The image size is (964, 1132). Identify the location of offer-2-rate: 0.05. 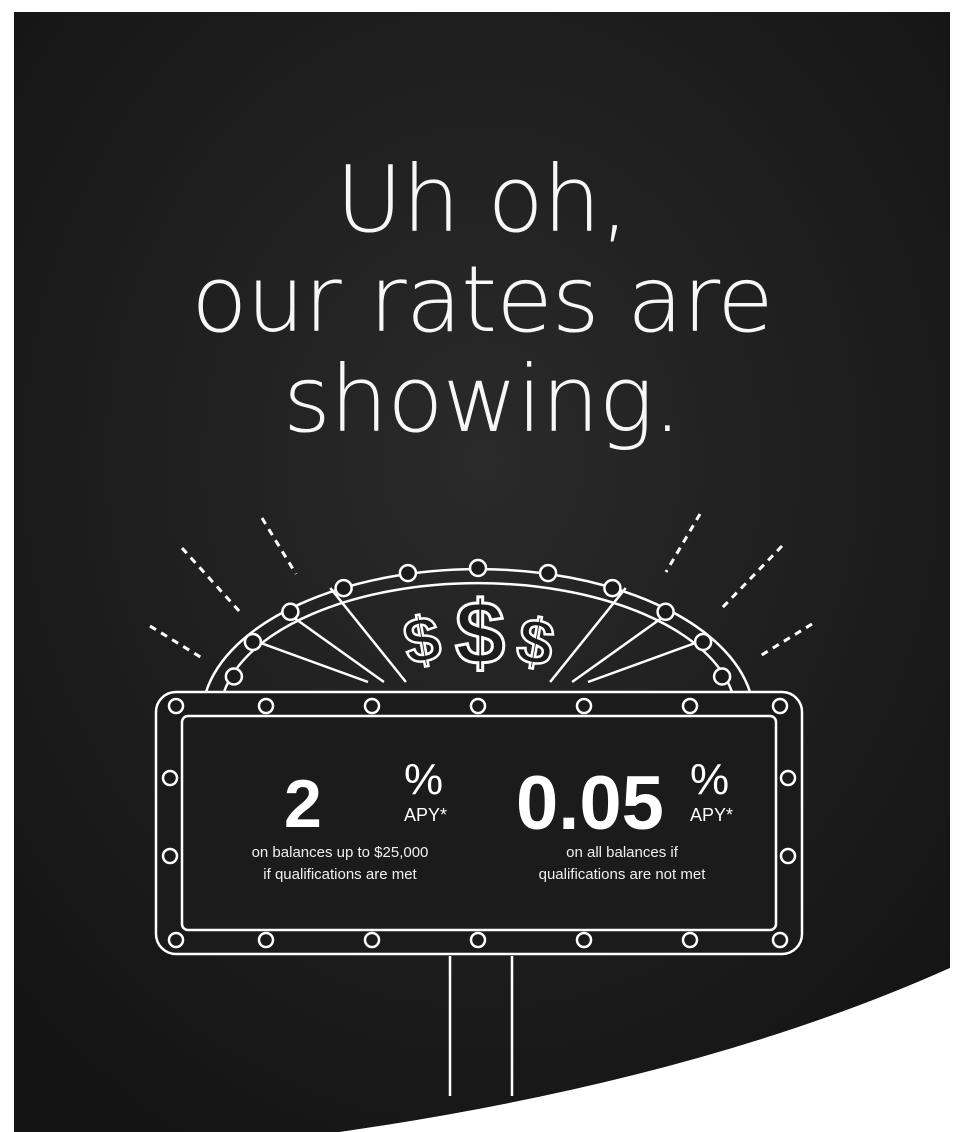
(590, 803).